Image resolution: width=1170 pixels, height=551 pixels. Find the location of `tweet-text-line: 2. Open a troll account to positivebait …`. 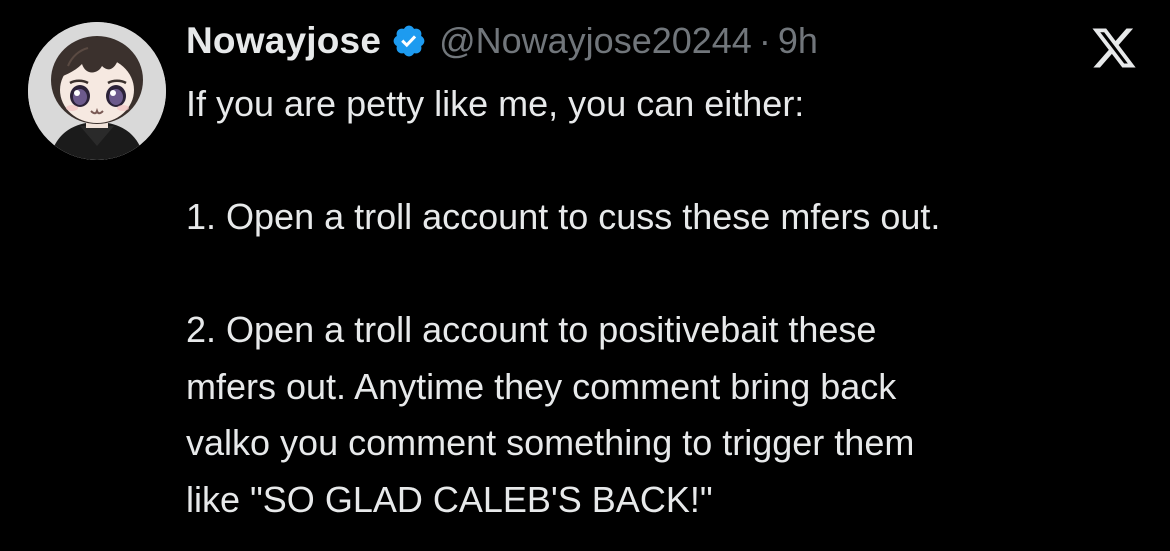

tweet-text-line: 2. Open a troll account to positivebait … is located at coordinates (531, 329).